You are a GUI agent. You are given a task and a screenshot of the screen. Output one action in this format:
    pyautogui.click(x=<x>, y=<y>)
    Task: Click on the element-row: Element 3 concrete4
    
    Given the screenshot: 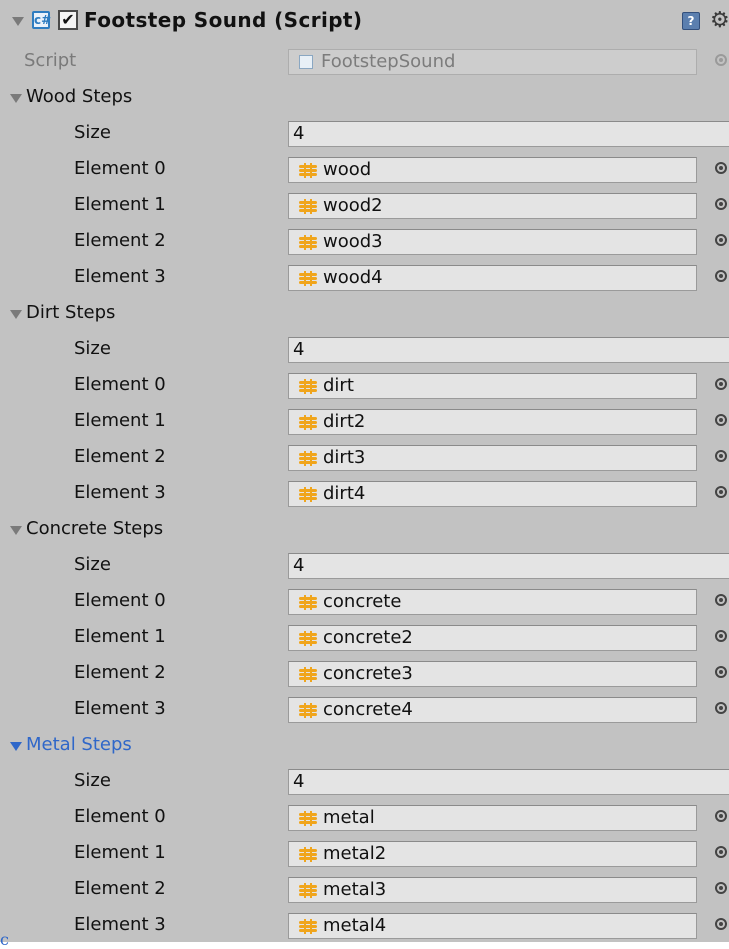 What is the action you would take?
    pyautogui.click(x=364, y=710)
    